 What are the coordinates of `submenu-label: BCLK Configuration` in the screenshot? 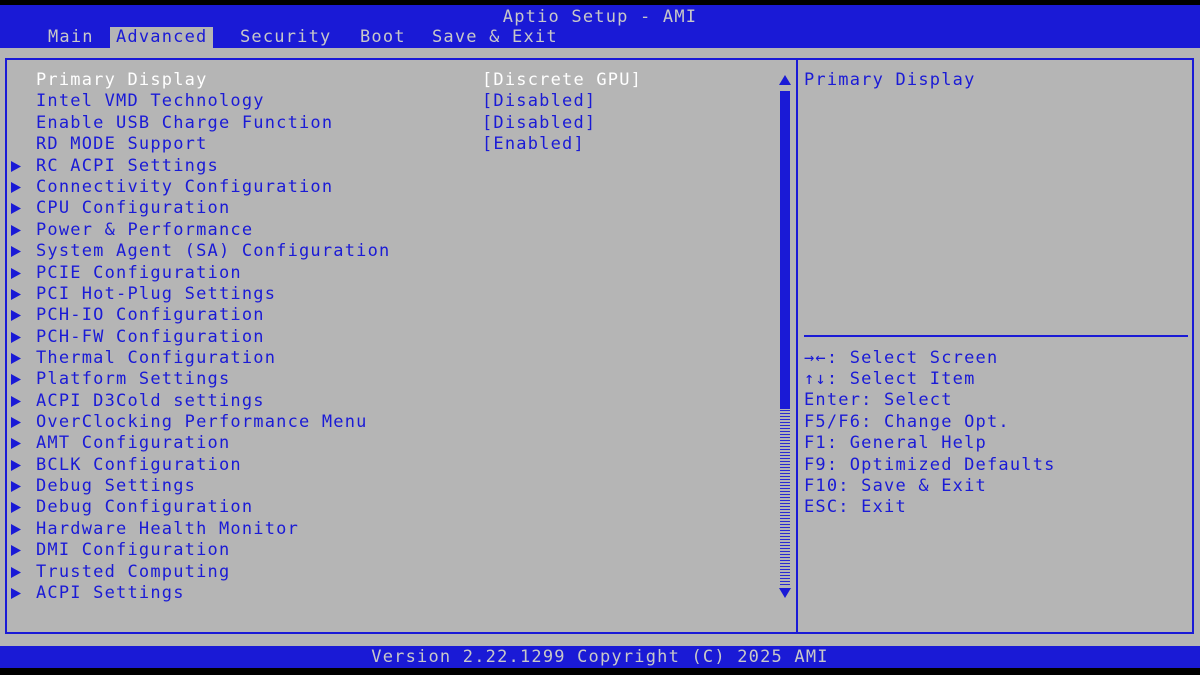 It's located at (139, 465).